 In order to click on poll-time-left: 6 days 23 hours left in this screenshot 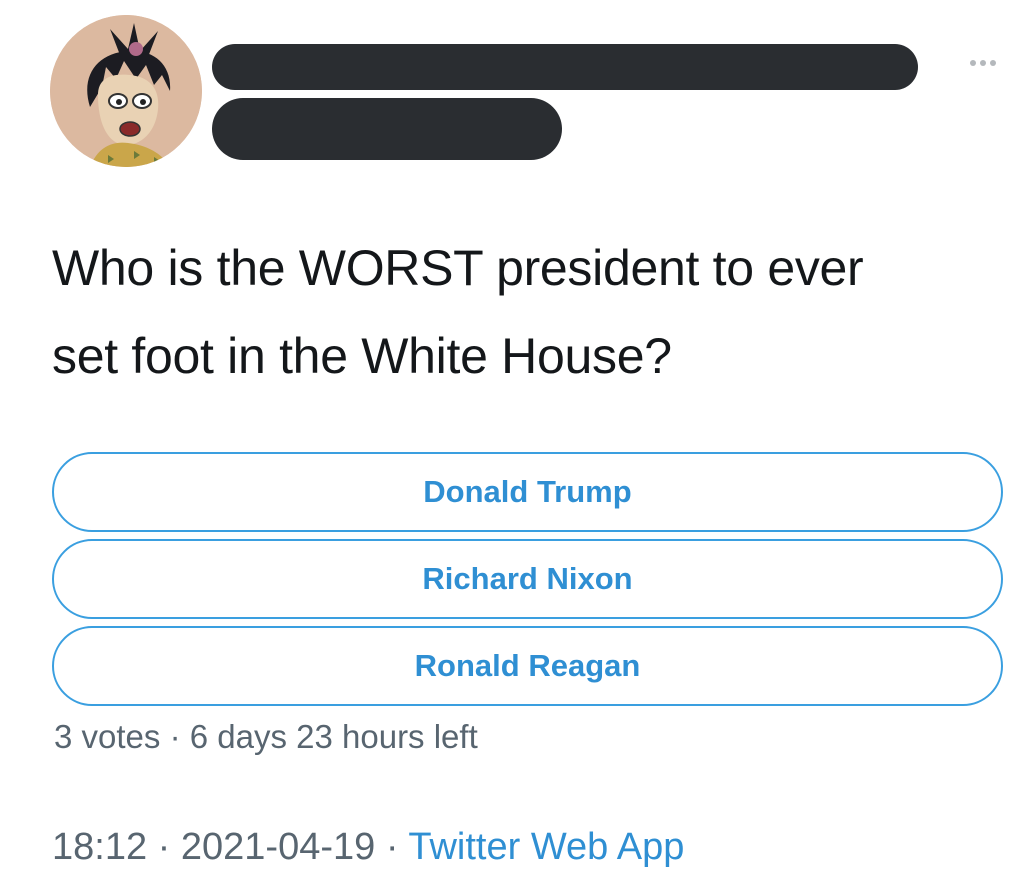, I will do `click(333, 736)`.